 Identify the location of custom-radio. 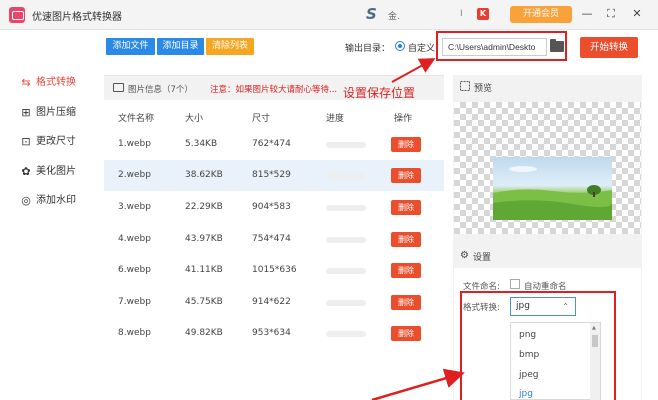
(400, 46).